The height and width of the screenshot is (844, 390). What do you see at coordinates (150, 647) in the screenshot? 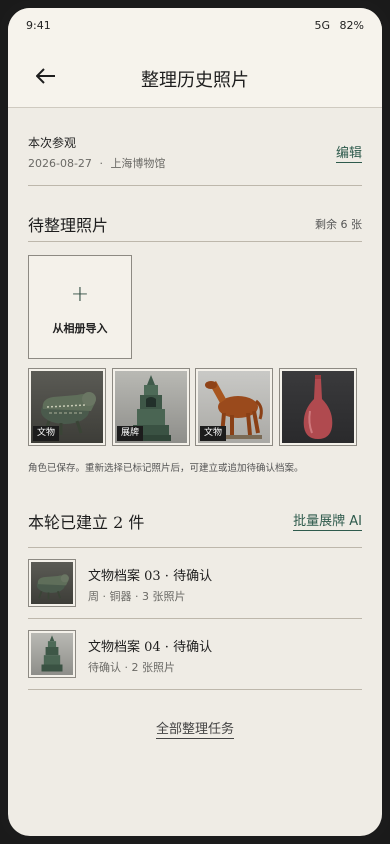
I see `record-title: 文物档案 04 · 待确认` at bounding box center [150, 647].